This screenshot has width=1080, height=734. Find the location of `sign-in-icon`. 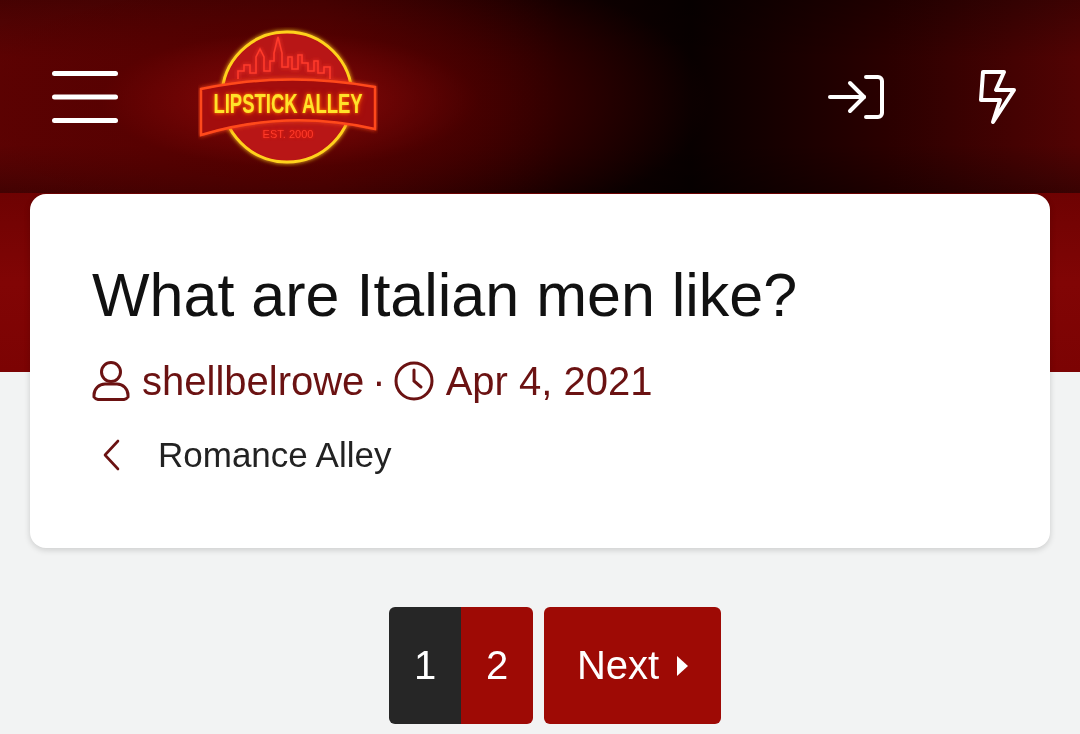

sign-in-icon is located at coordinates (856, 96).